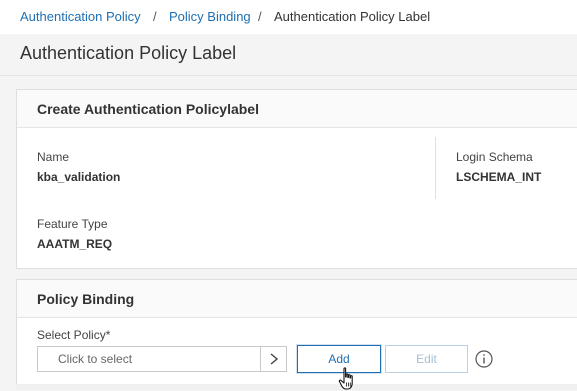 This screenshot has height=391, width=577. What do you see at coordinates (296, 387) in the screenshot?
I see `panel-footer-band` at bounding box center [296, 387].